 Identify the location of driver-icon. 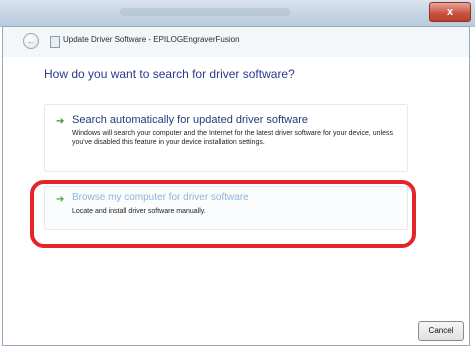
(55, 42).